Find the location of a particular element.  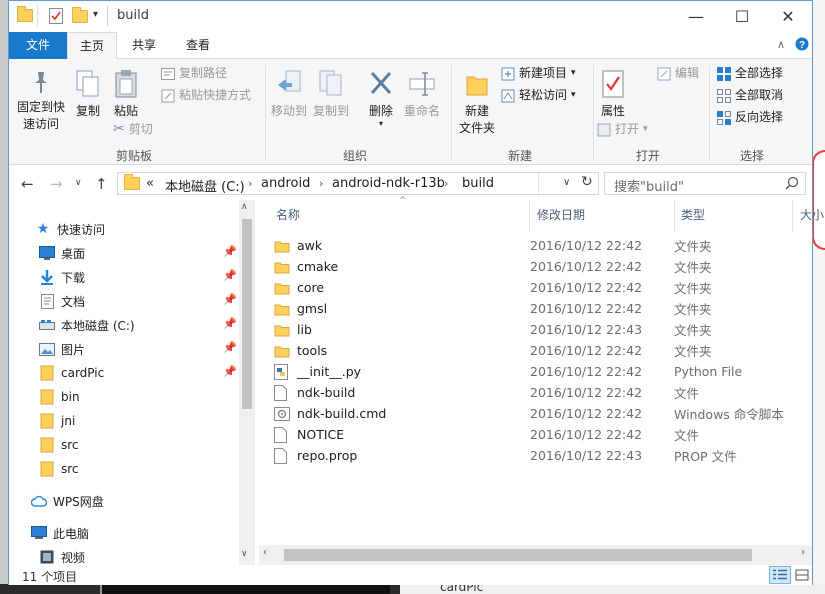

open-button: 打开 ▾ is located at coordinates (622, 129).